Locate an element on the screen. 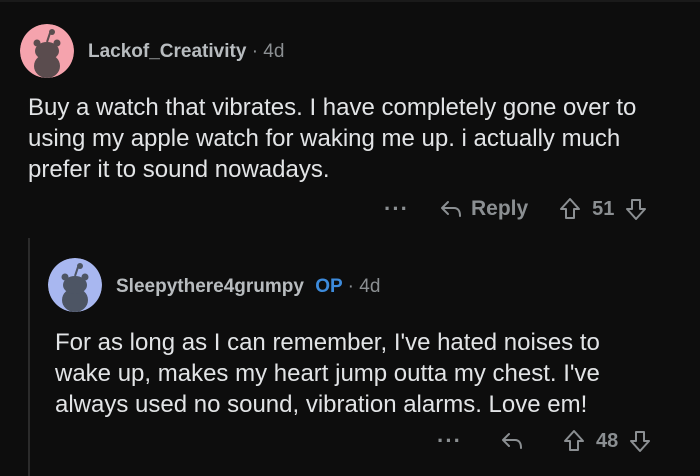  comment-author: Lackof_Creativity · 4d is located at coordinates (186, 52).